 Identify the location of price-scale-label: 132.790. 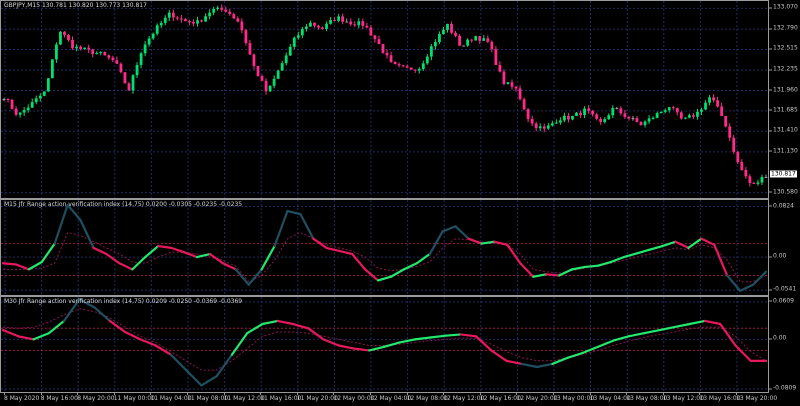
(783, 28).